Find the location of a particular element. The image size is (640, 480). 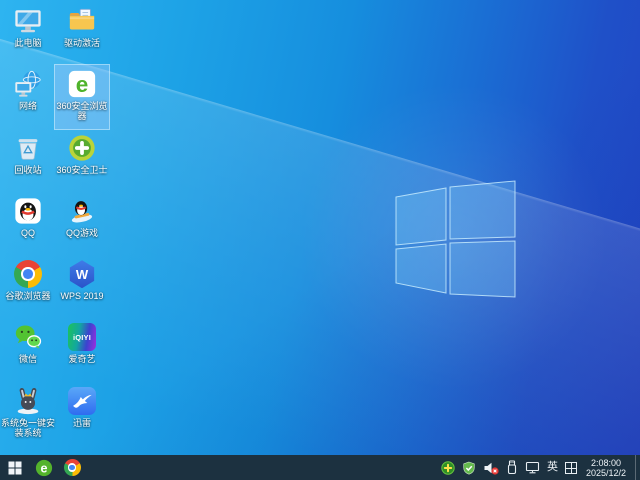

taskbar-app-360-browser: e is located at coordinates (44, 467).